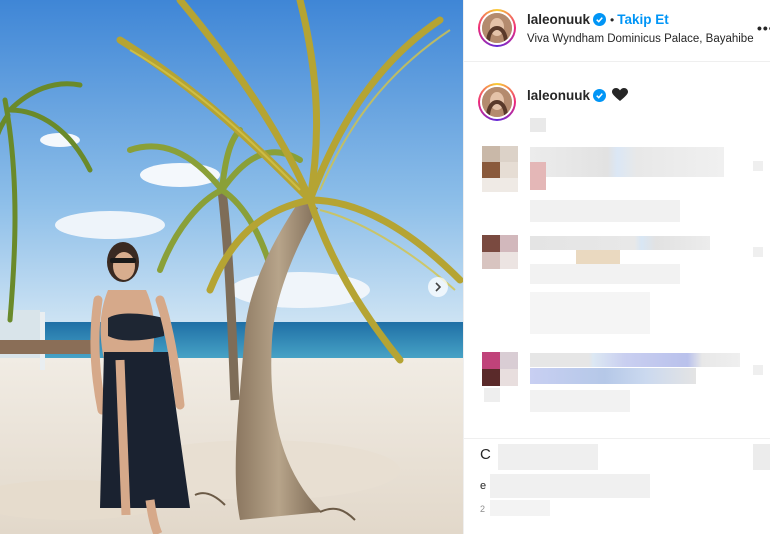  I want to click on location-link: Viva Wyndham Dominicus Palace, Bayahibe, so click(640, 39).